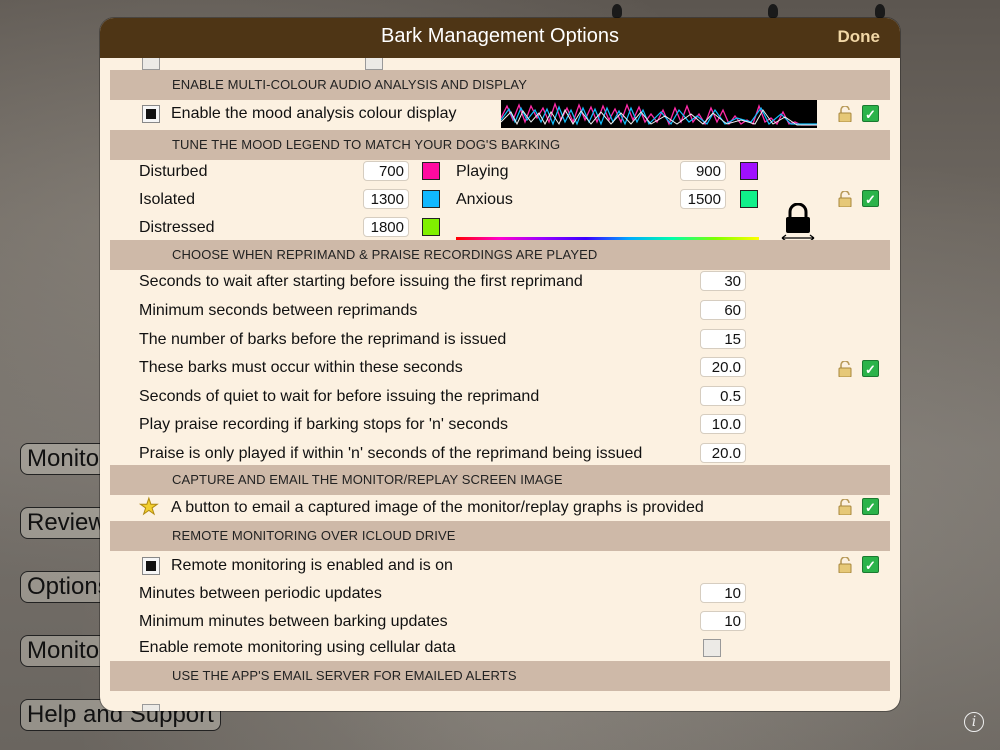  I want to click on disturbed-value-field: 700, so click(386, 171).